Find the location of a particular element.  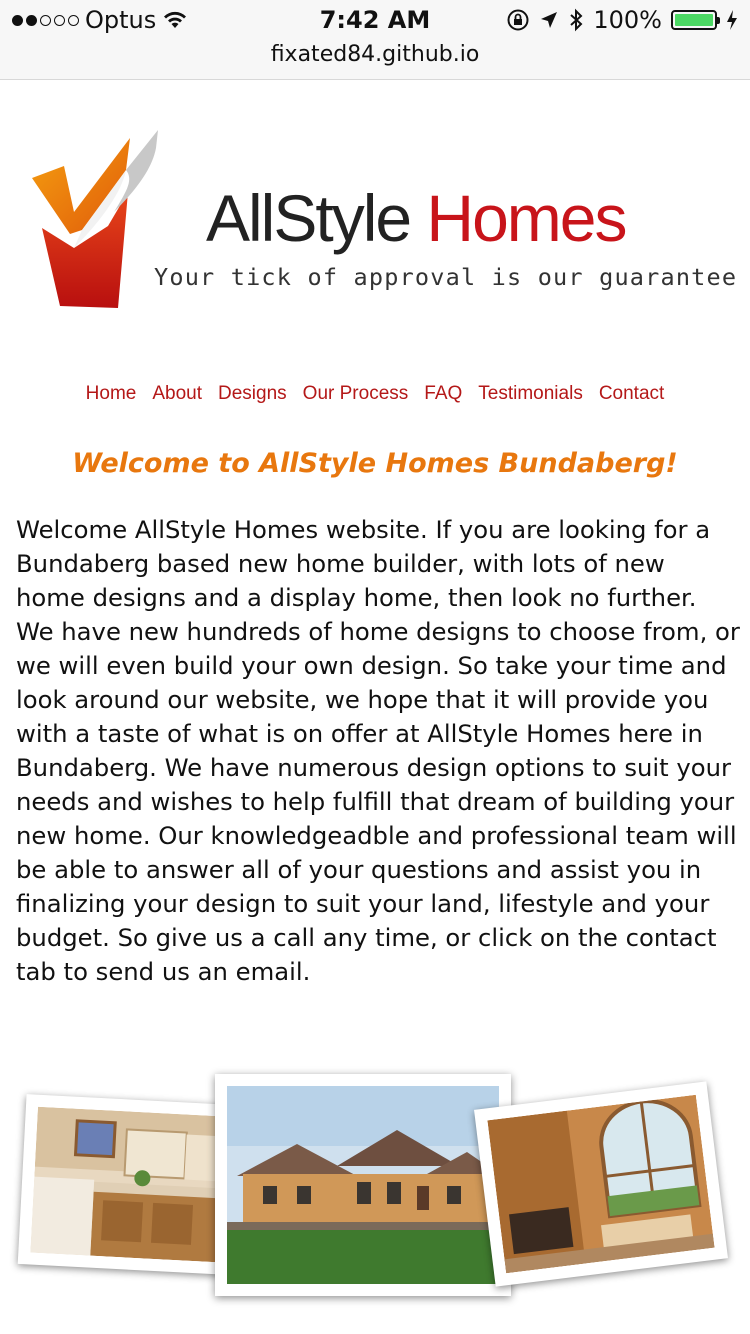

charging-bolt-icon is located at coordinates (732, 20).